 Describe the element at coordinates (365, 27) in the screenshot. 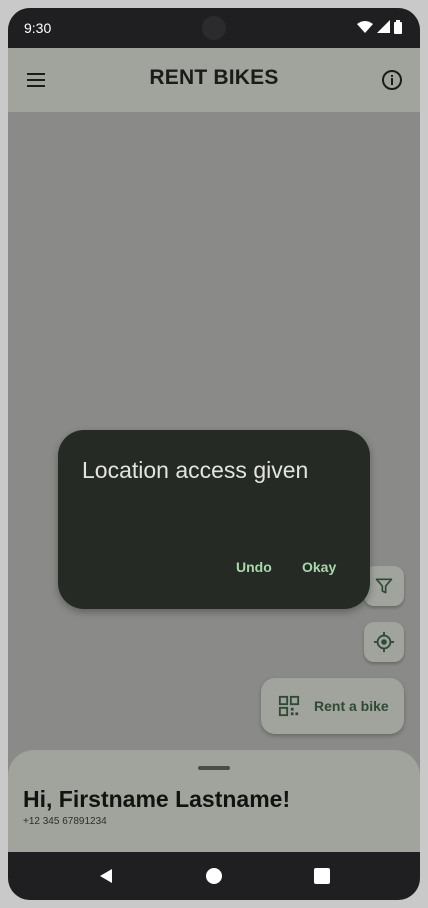

I see `wifi-icon` at that location.